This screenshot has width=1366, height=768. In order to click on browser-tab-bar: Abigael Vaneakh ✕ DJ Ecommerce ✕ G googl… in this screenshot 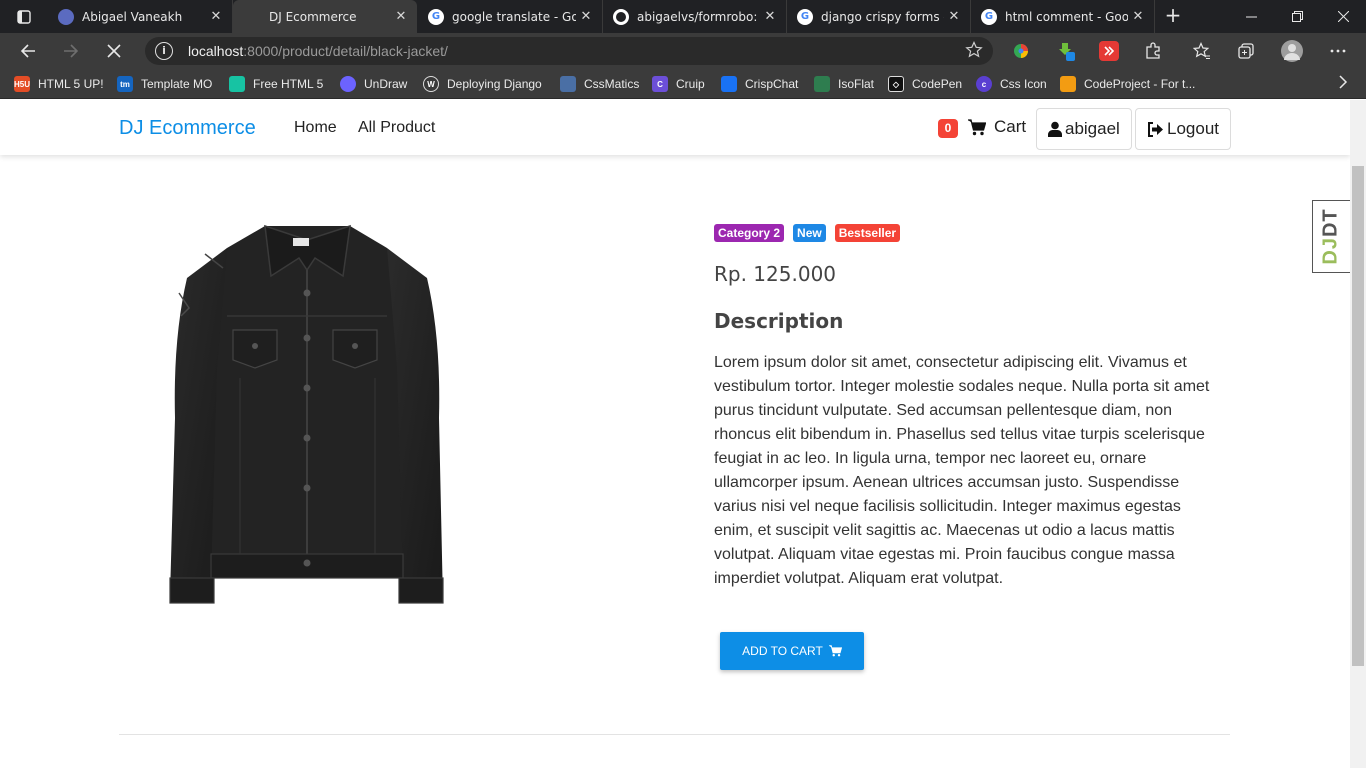, I will do `click(683, 16)`.